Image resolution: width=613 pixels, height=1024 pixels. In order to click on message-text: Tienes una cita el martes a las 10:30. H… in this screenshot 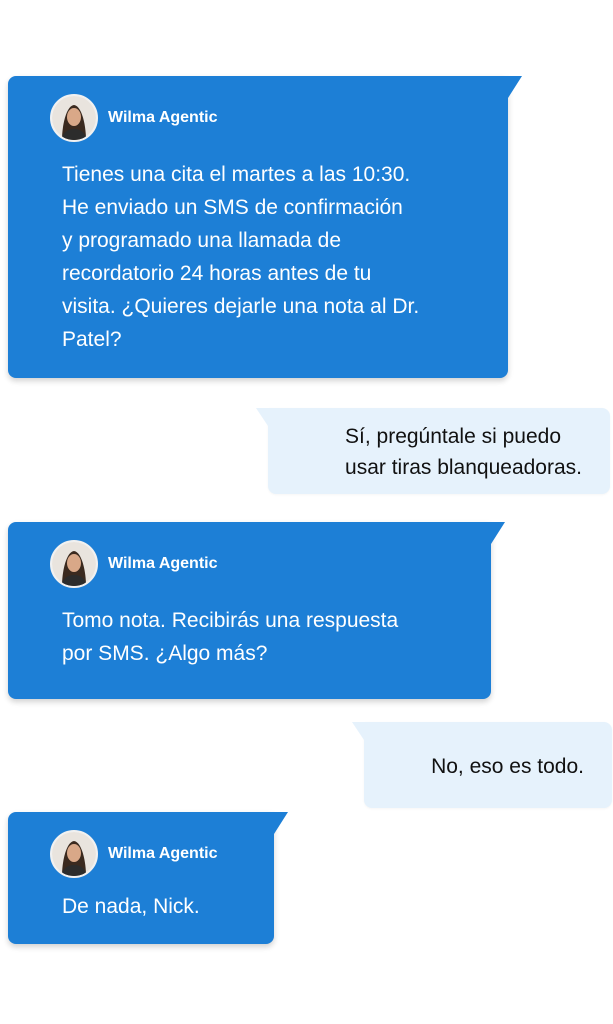, I will do `click(241, 257)`.